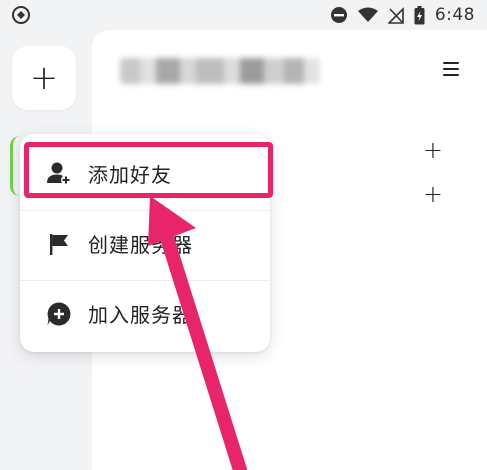 Image resolution: width=487 pixels, height=470 pixels. I want to click on menu-item-join-server: 加入服务器, so click(145, 313).